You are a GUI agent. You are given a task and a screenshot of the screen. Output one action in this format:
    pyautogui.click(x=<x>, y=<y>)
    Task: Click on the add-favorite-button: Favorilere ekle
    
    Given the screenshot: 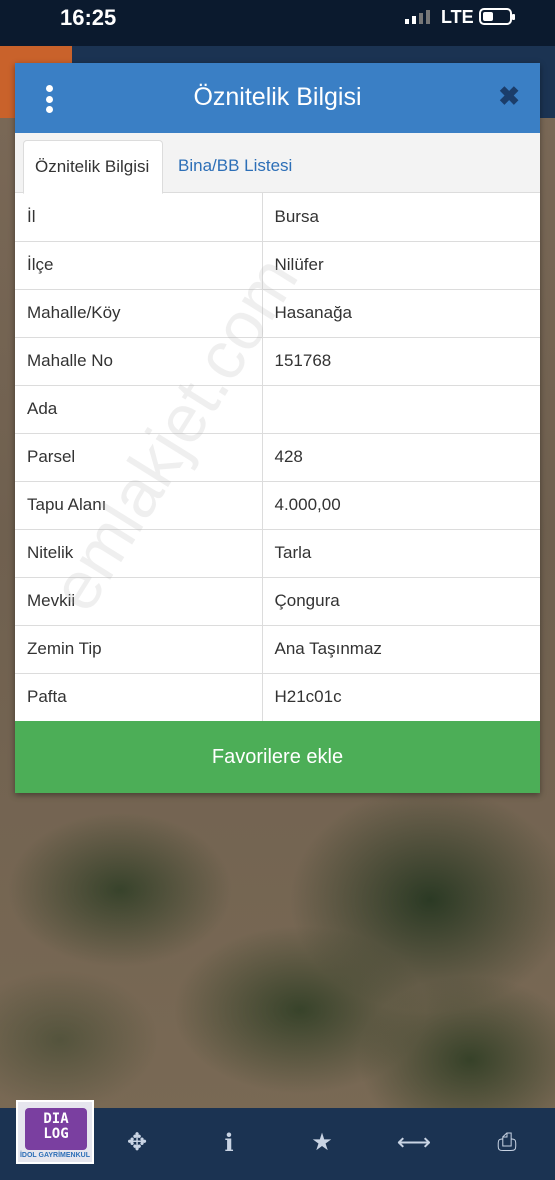 What is the action you would take?
    pyautogui.click(x=277, y=757)
    